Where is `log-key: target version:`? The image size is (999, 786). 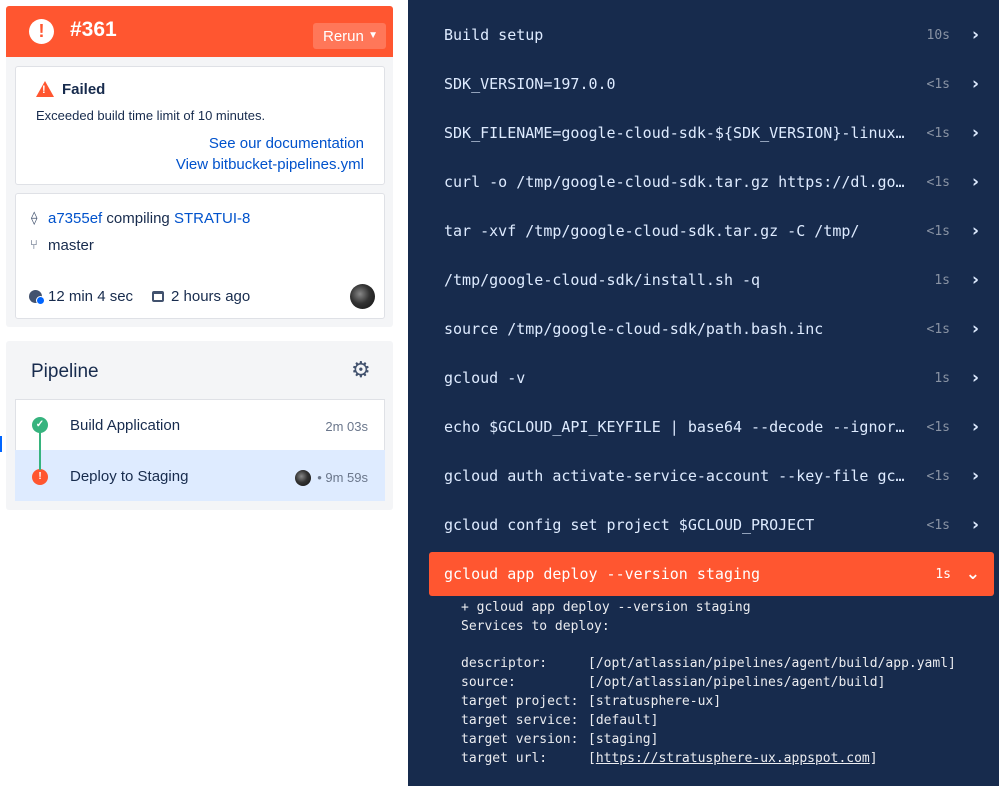
log-key: target version: is located at coordinates (520, 739).